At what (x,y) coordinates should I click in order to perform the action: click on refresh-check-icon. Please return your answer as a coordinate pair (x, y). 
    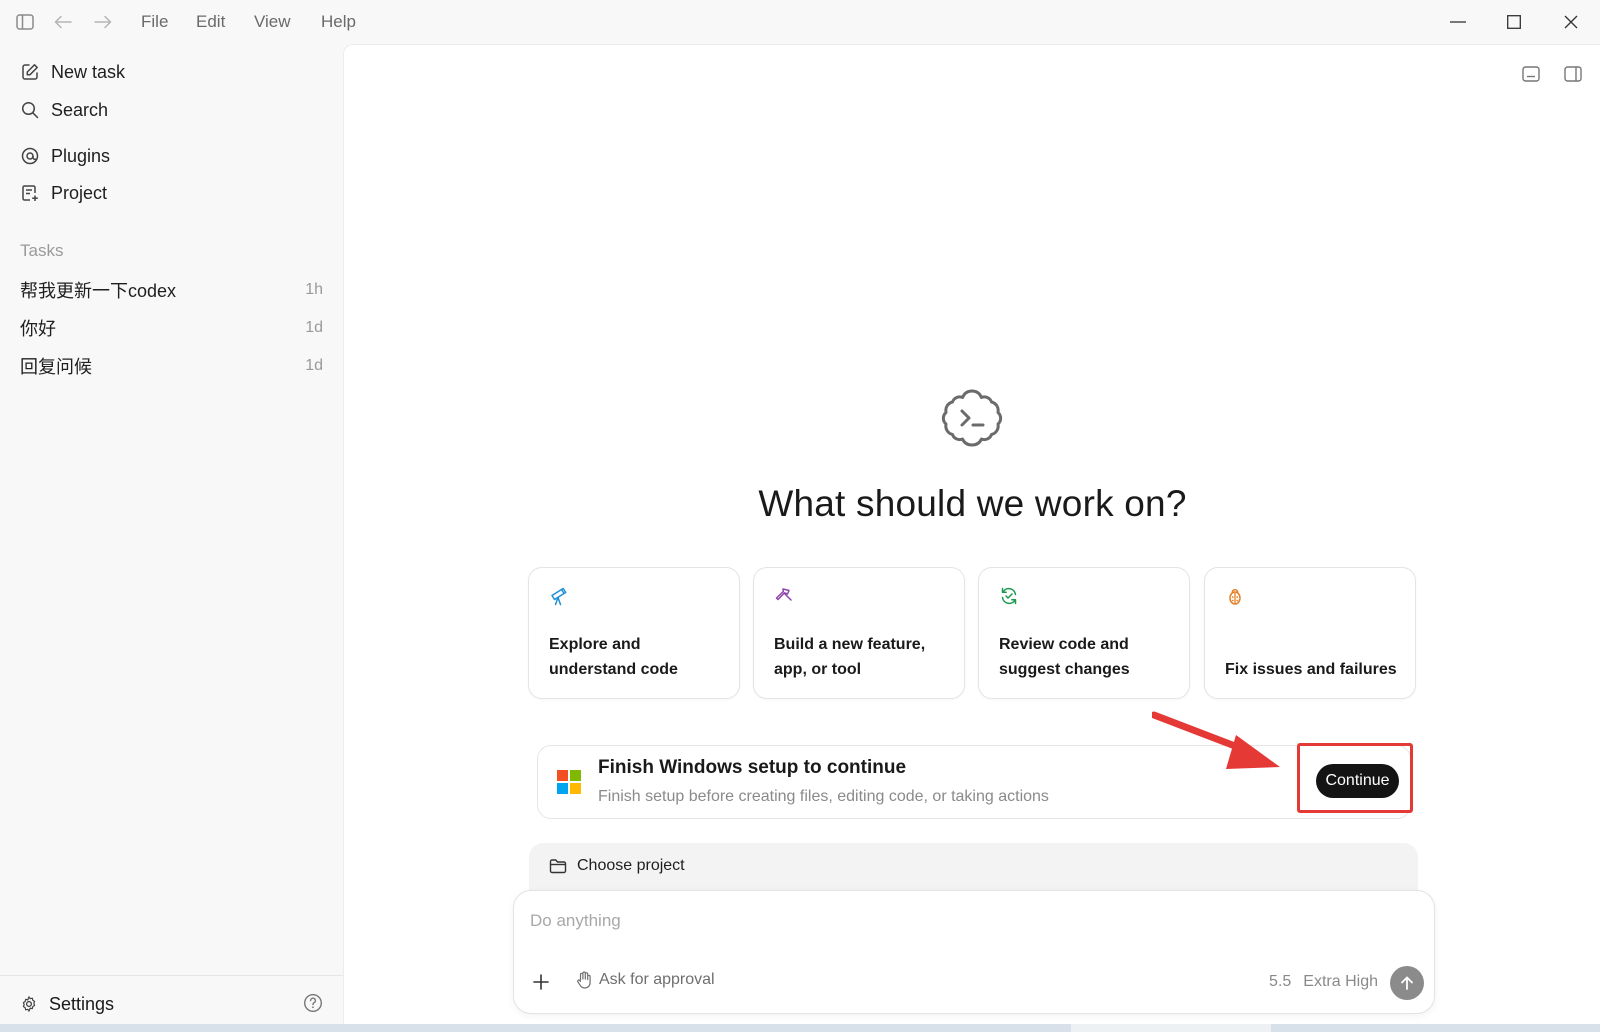
    Looking at the image, I should click on (1009, 596).